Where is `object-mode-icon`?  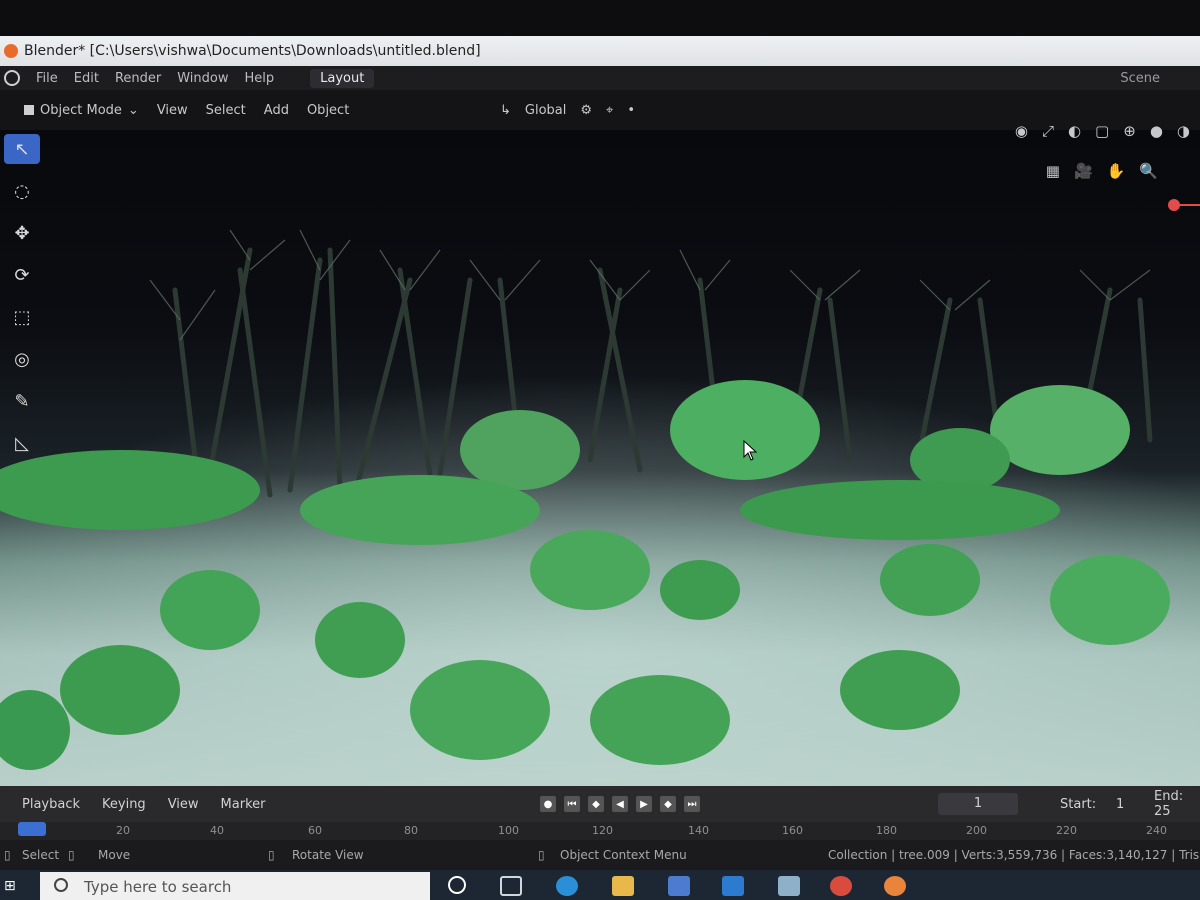
object-mode-icon is located at coordinates (29, 110).